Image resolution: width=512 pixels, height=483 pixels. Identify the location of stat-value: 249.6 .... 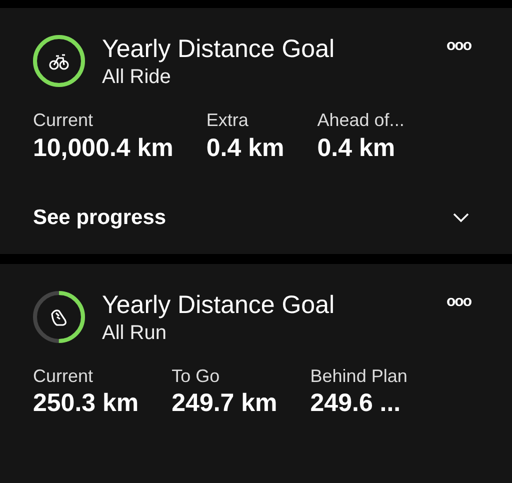
(356, 404).